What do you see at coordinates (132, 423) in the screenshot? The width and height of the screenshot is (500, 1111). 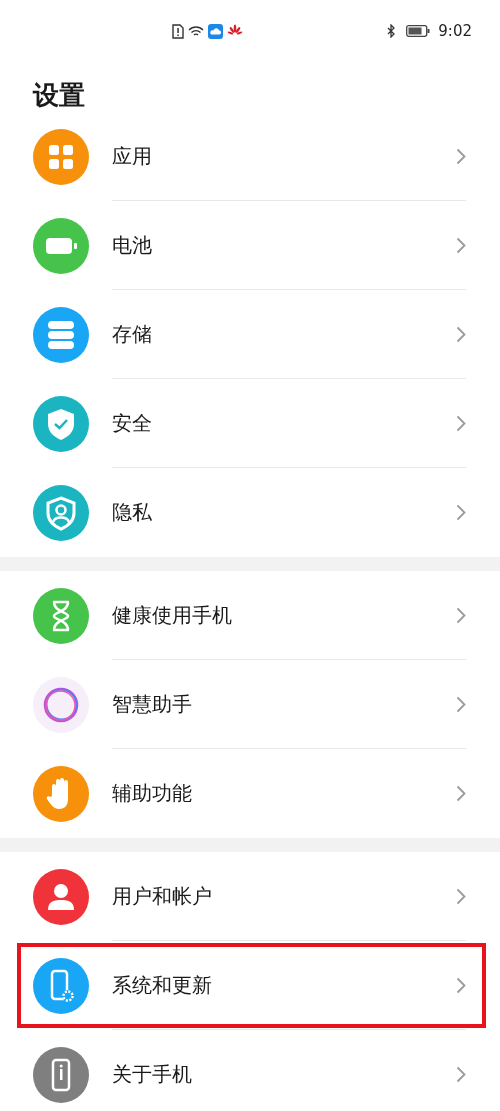 I see `item-label: 安全` at bounding box center [132, 423].